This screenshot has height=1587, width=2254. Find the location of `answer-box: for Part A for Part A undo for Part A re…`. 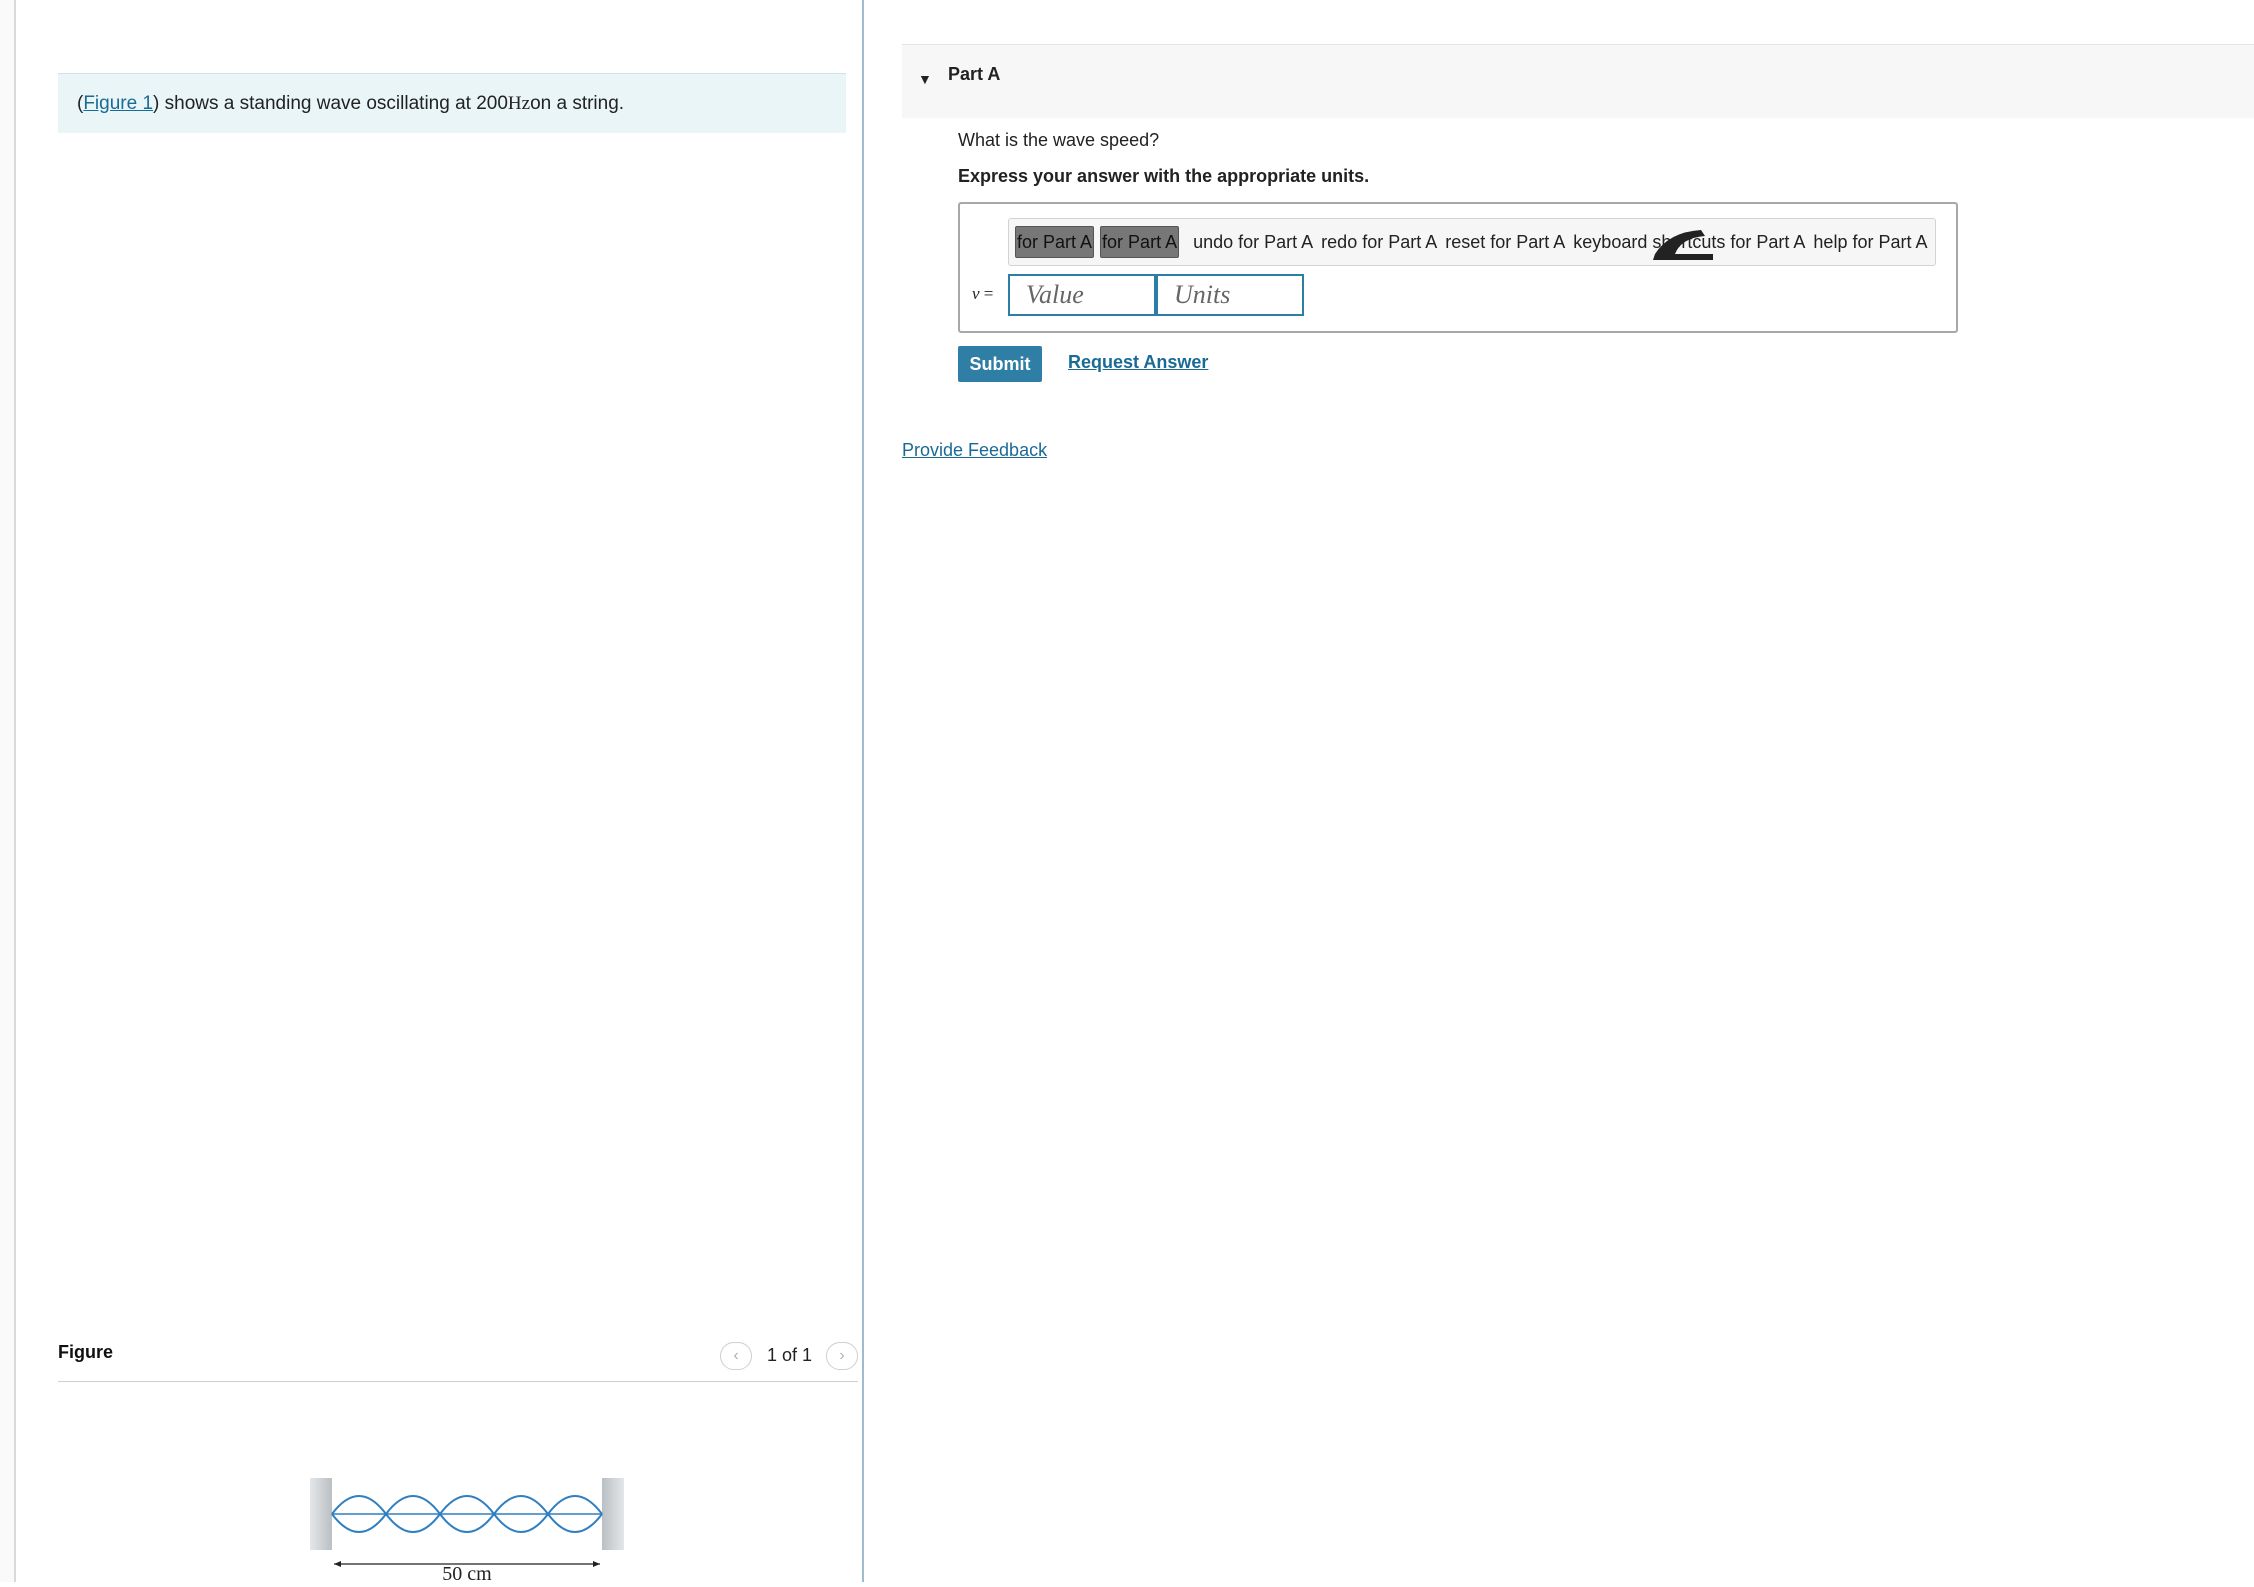

answer-box: for Part A for Part A undo for Part A re… is located at coordinates (1458, 267).